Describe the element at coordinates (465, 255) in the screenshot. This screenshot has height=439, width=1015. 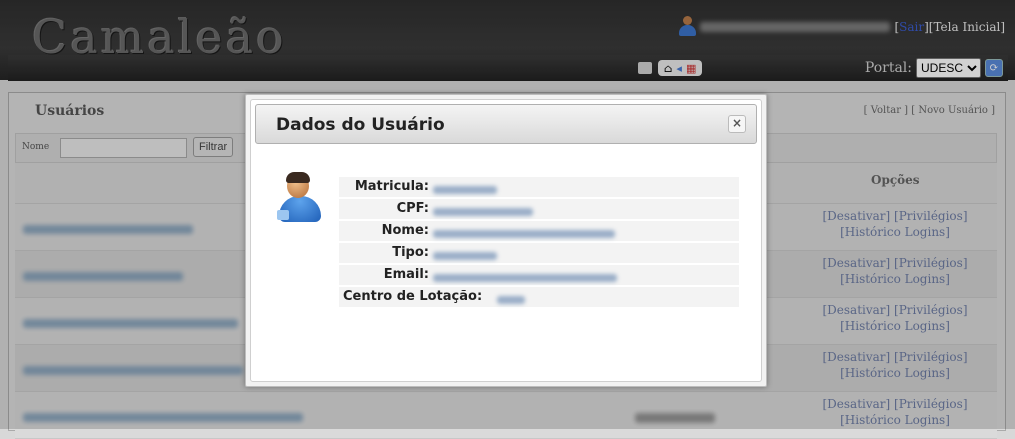
I see `tipo-value-redacted` at that location.